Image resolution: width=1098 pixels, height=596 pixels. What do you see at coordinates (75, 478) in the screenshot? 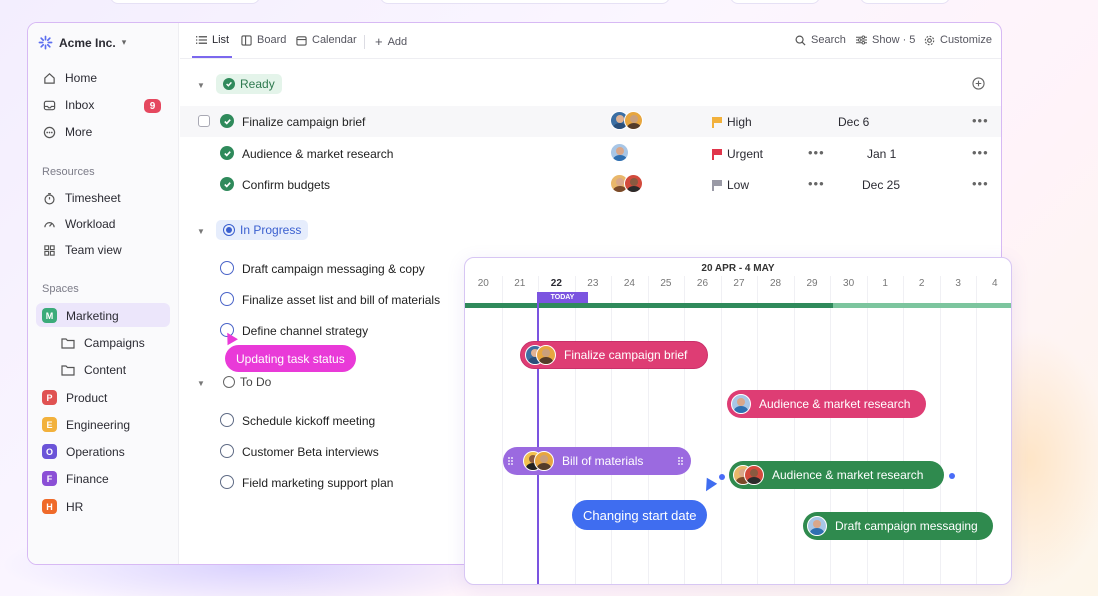
I see `sidebar-space-finance: F Finance` at bounding box center [75, 478].